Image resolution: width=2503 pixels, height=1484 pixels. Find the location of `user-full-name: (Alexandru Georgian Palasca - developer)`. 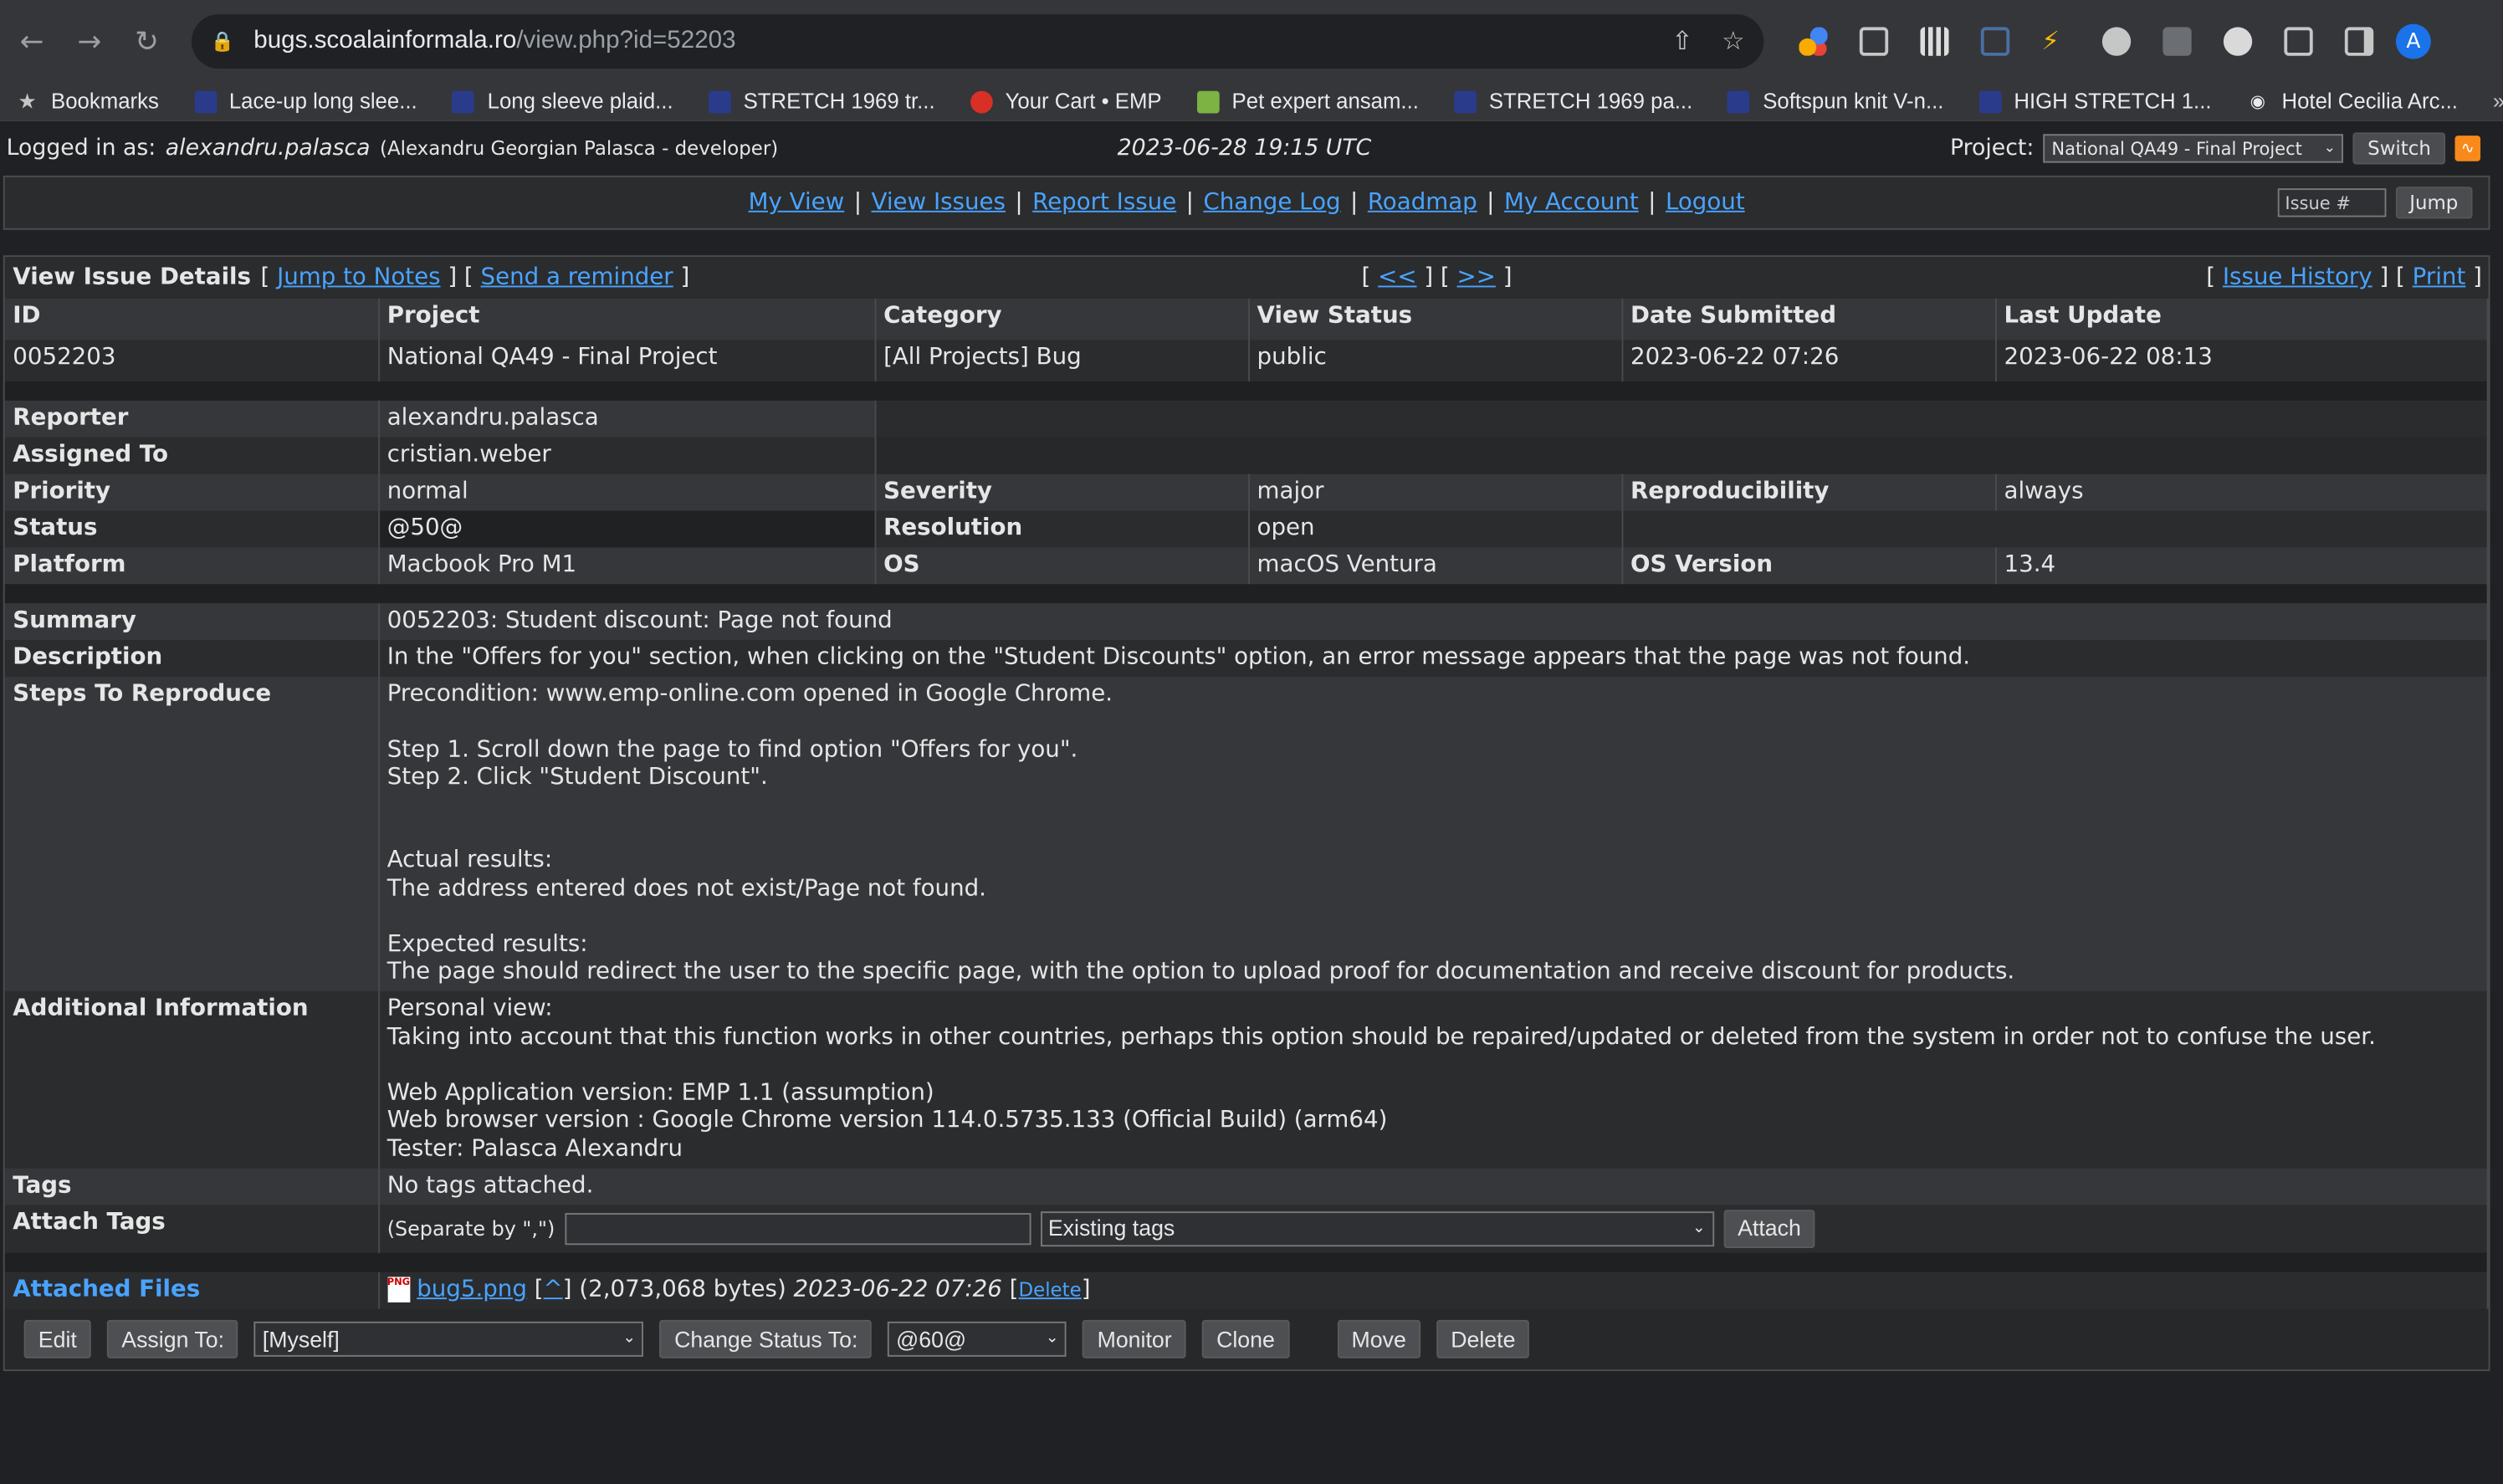

user-full-name: (Alexandru Georgian Palasca - developer) is located at coordinates (579, 148).